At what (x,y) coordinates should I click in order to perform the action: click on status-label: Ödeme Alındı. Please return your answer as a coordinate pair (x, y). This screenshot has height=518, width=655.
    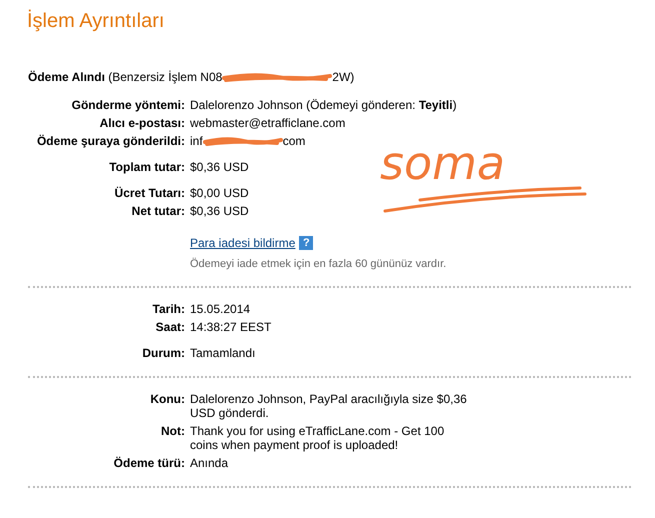
    Looking at the image, I should click on (66, 77).